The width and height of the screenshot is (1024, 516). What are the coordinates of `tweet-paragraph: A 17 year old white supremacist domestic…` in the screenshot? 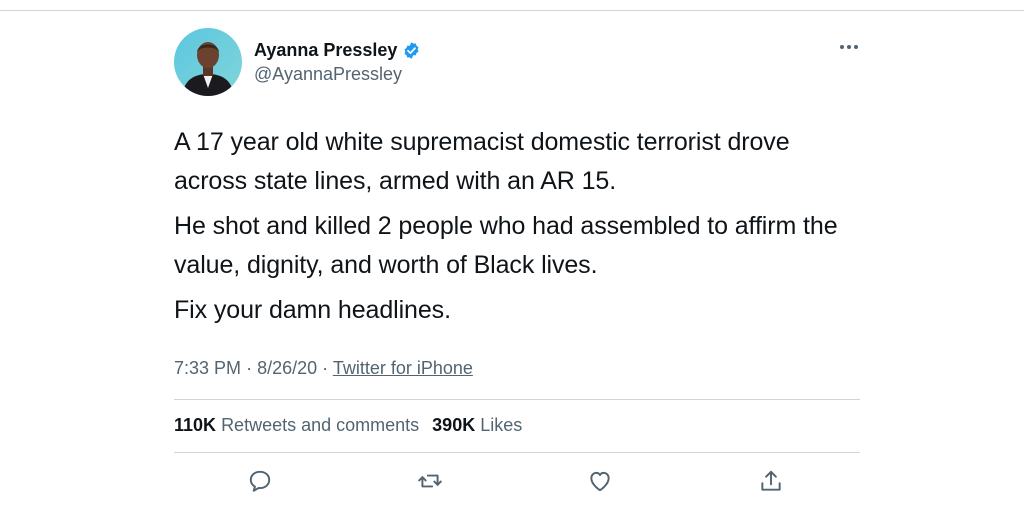 It's located at (482, 161).